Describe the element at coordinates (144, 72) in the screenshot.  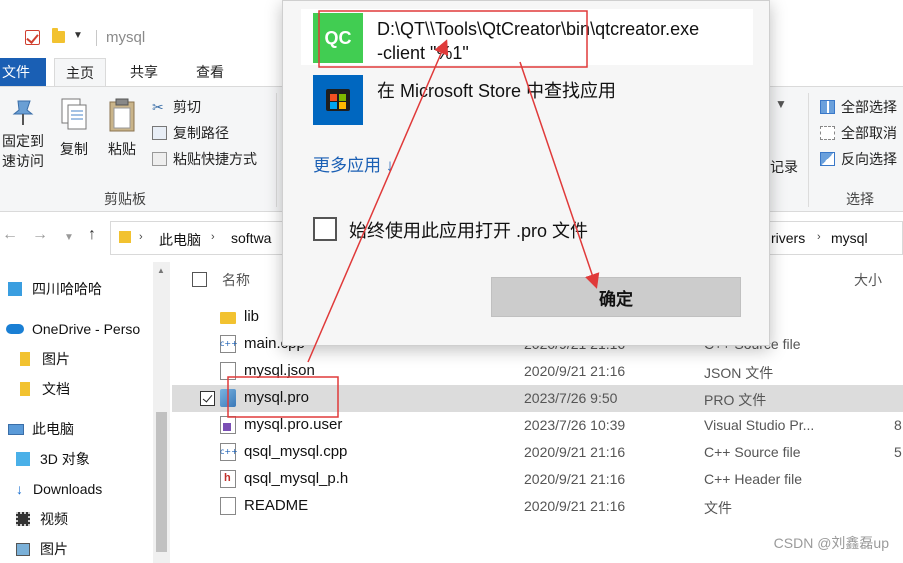
I see `tab-share: 共享` at that location.